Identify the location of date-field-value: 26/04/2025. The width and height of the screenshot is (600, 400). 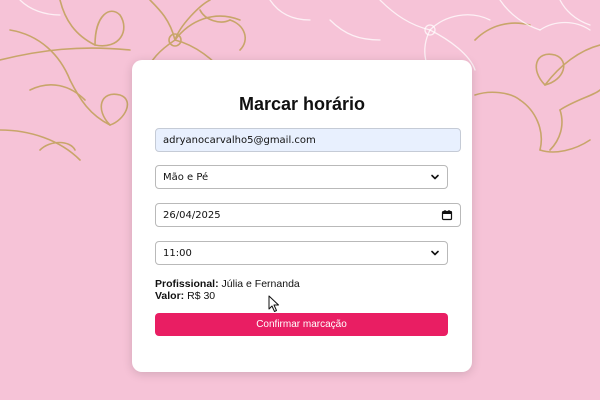
(192, 215).